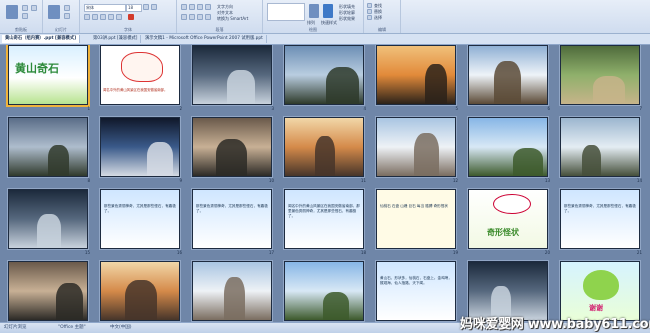  What do you see at coordinates (416, 291) in the screenshot?
I see `slide-thumbnail: 黄山石，形状多，仙桃石，石盘上。金鸡啼，猴观海，仙人指路，天下闻。` at bounding box center [416, 291].